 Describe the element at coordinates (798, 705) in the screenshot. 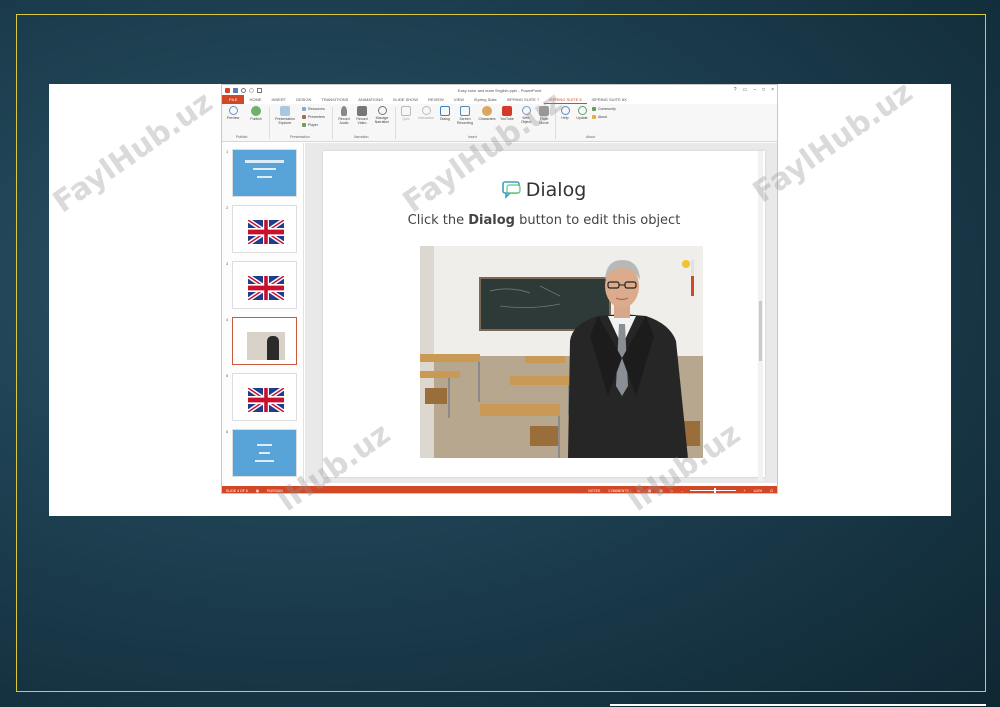

I see `bottom-accent-line` at that location.